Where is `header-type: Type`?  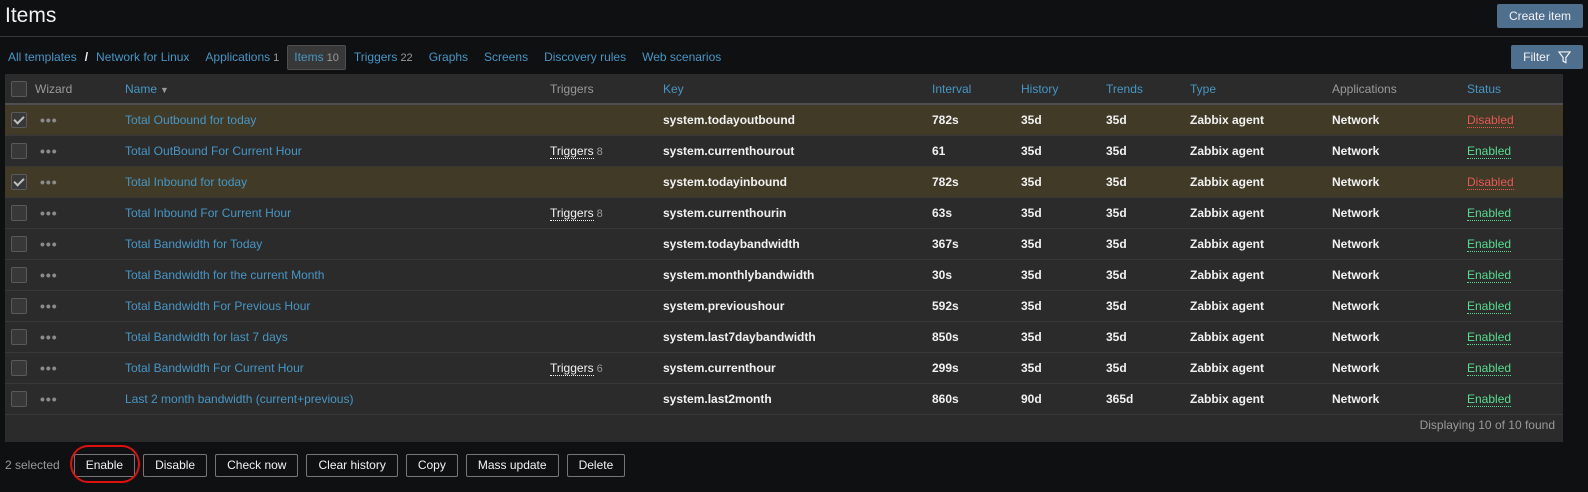 header-type: Type is located at coordinates (1261, 89).